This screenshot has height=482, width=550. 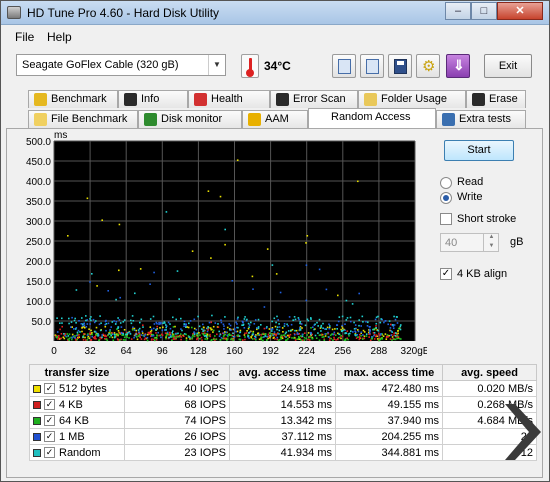 What do you see at coordinates (83, 119) in the screenshot?
I see `tab-file-benchmark: File Benchmark` at bounding box center [83, 119].